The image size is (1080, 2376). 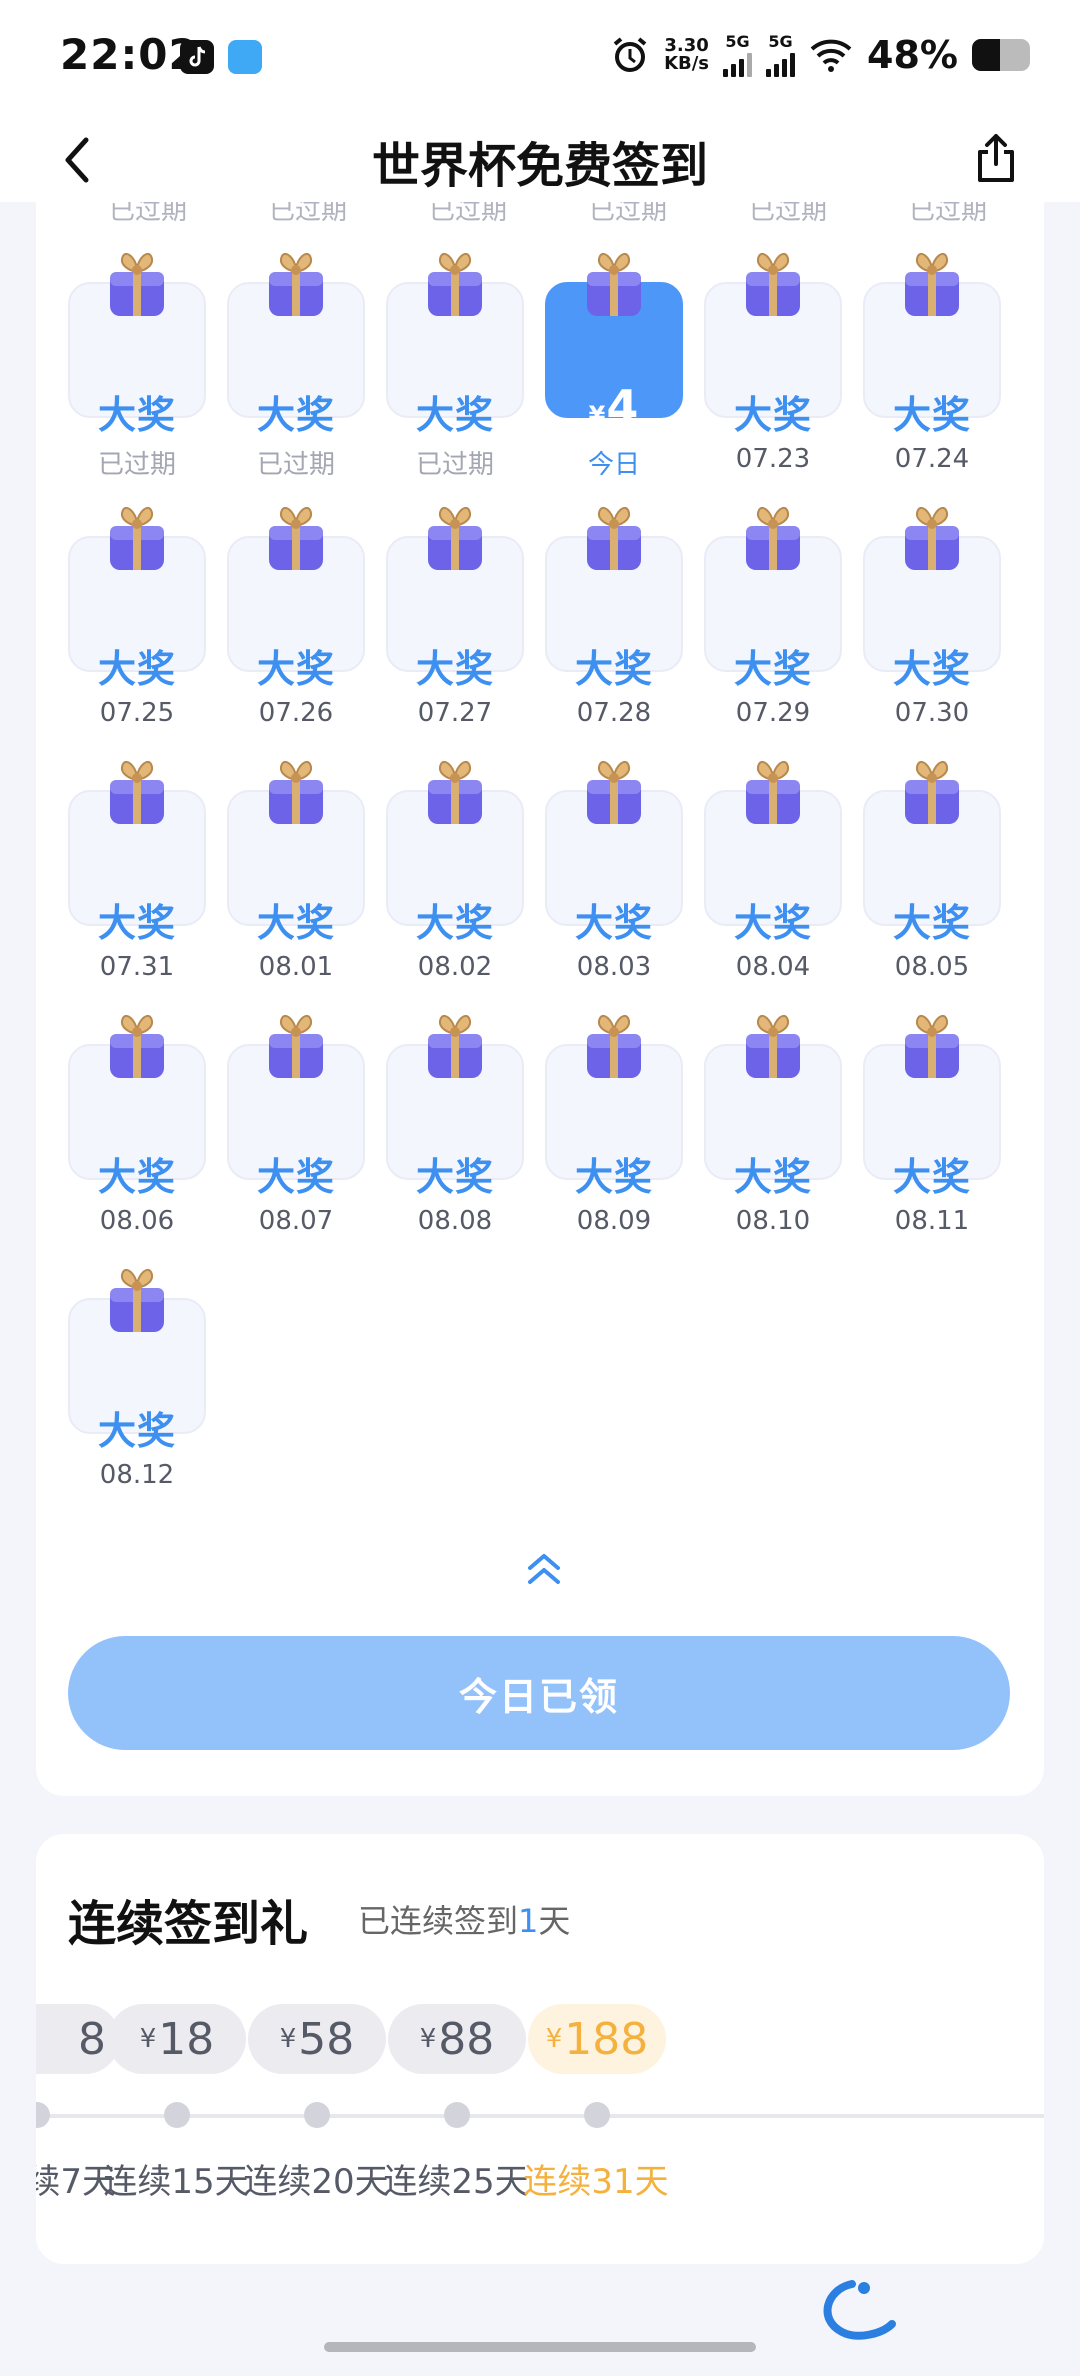 What do you see at coordinates (540, 2347) in the screenshot?
I see `home-indicator` at bounding box center [540, 2347].